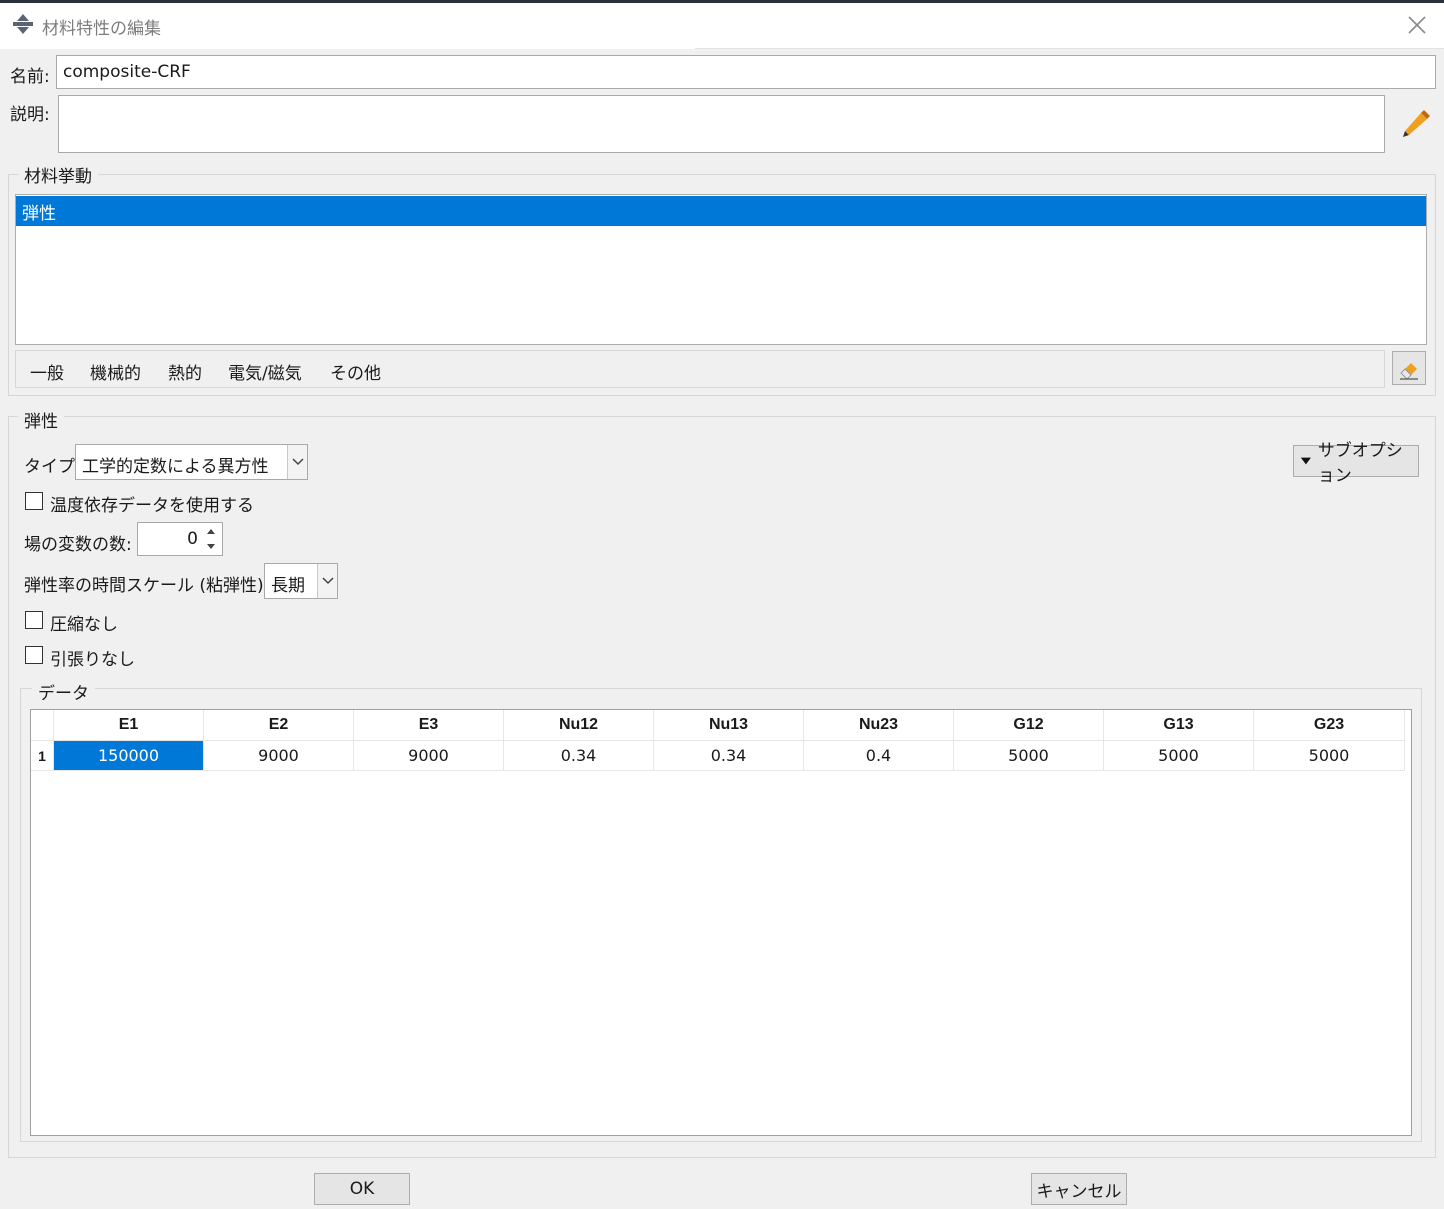 The image size is (1444, 1209). I want to click on ok-button: OK, so click(362, 1189).